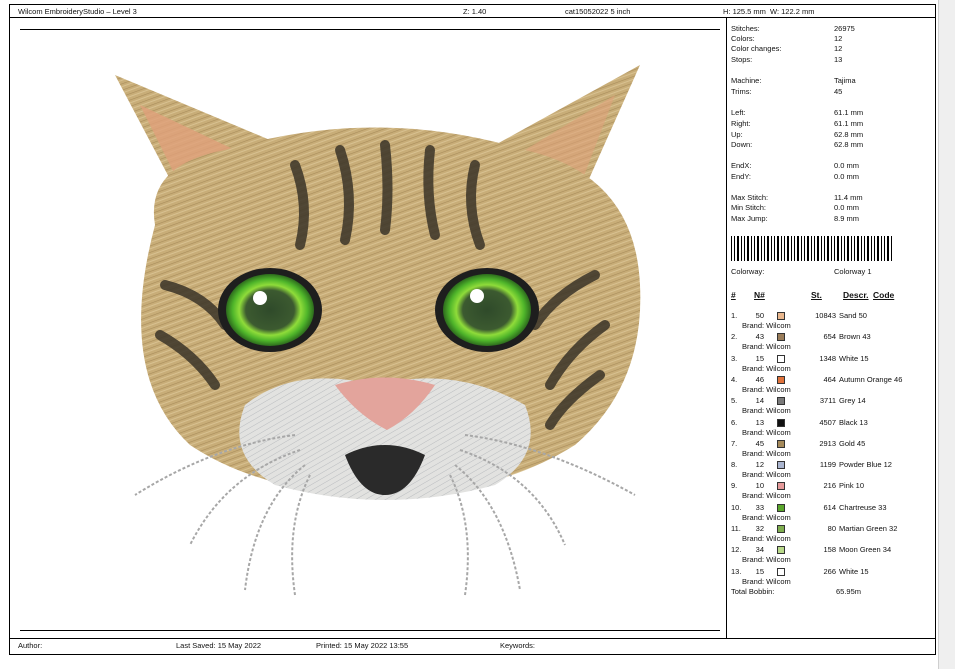 This screenshot has width=955, height=669. What do you see at coordinates (472, 17) in the screenshot?
I see `header-divider` at bounding box center [472, 17].